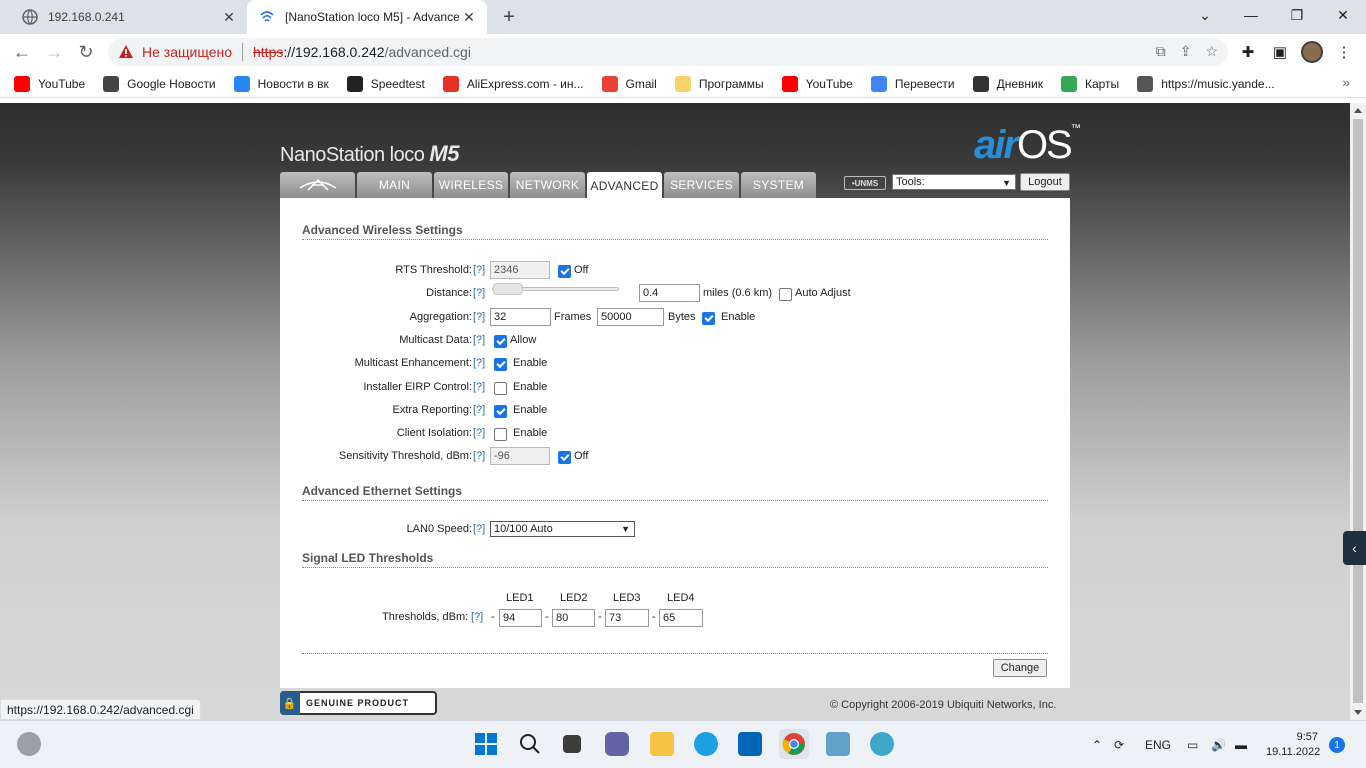 The width and height of the screenshot is (1366, 768). I want to click on menu-dots-icon: ⋮, so click(1344, 52).